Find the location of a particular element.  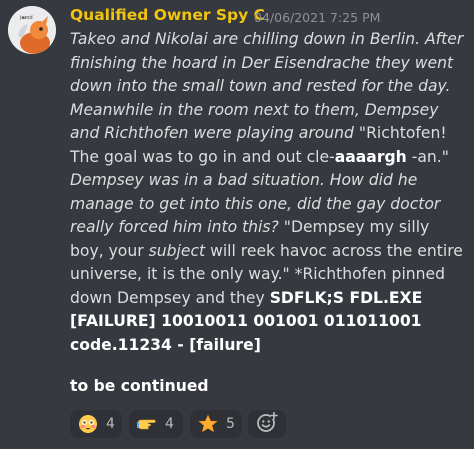

reaction-pointing-right: 4 is located at coordinates (156, 424).